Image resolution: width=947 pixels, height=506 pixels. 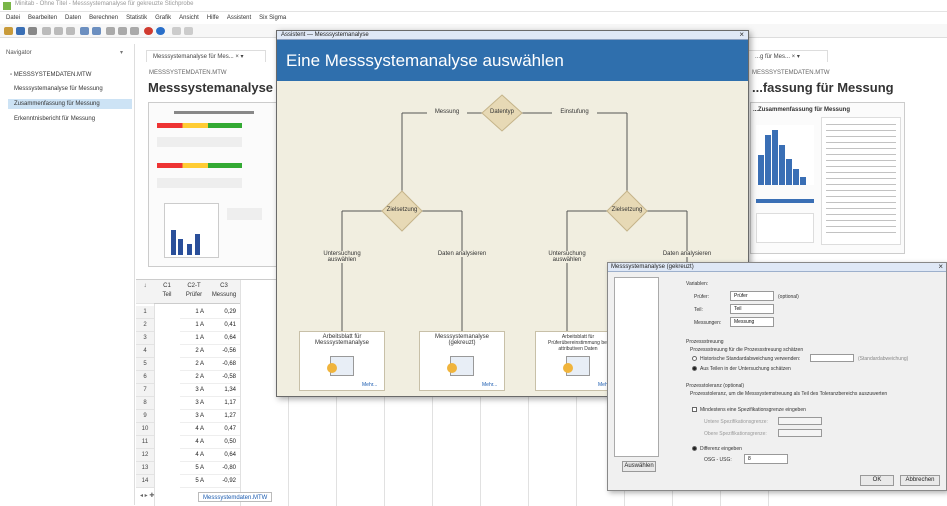 What do you see at coordinates (752, 322) in the screenshot?
I see `measurement-field: Messung` at bounding box center [752, 322].